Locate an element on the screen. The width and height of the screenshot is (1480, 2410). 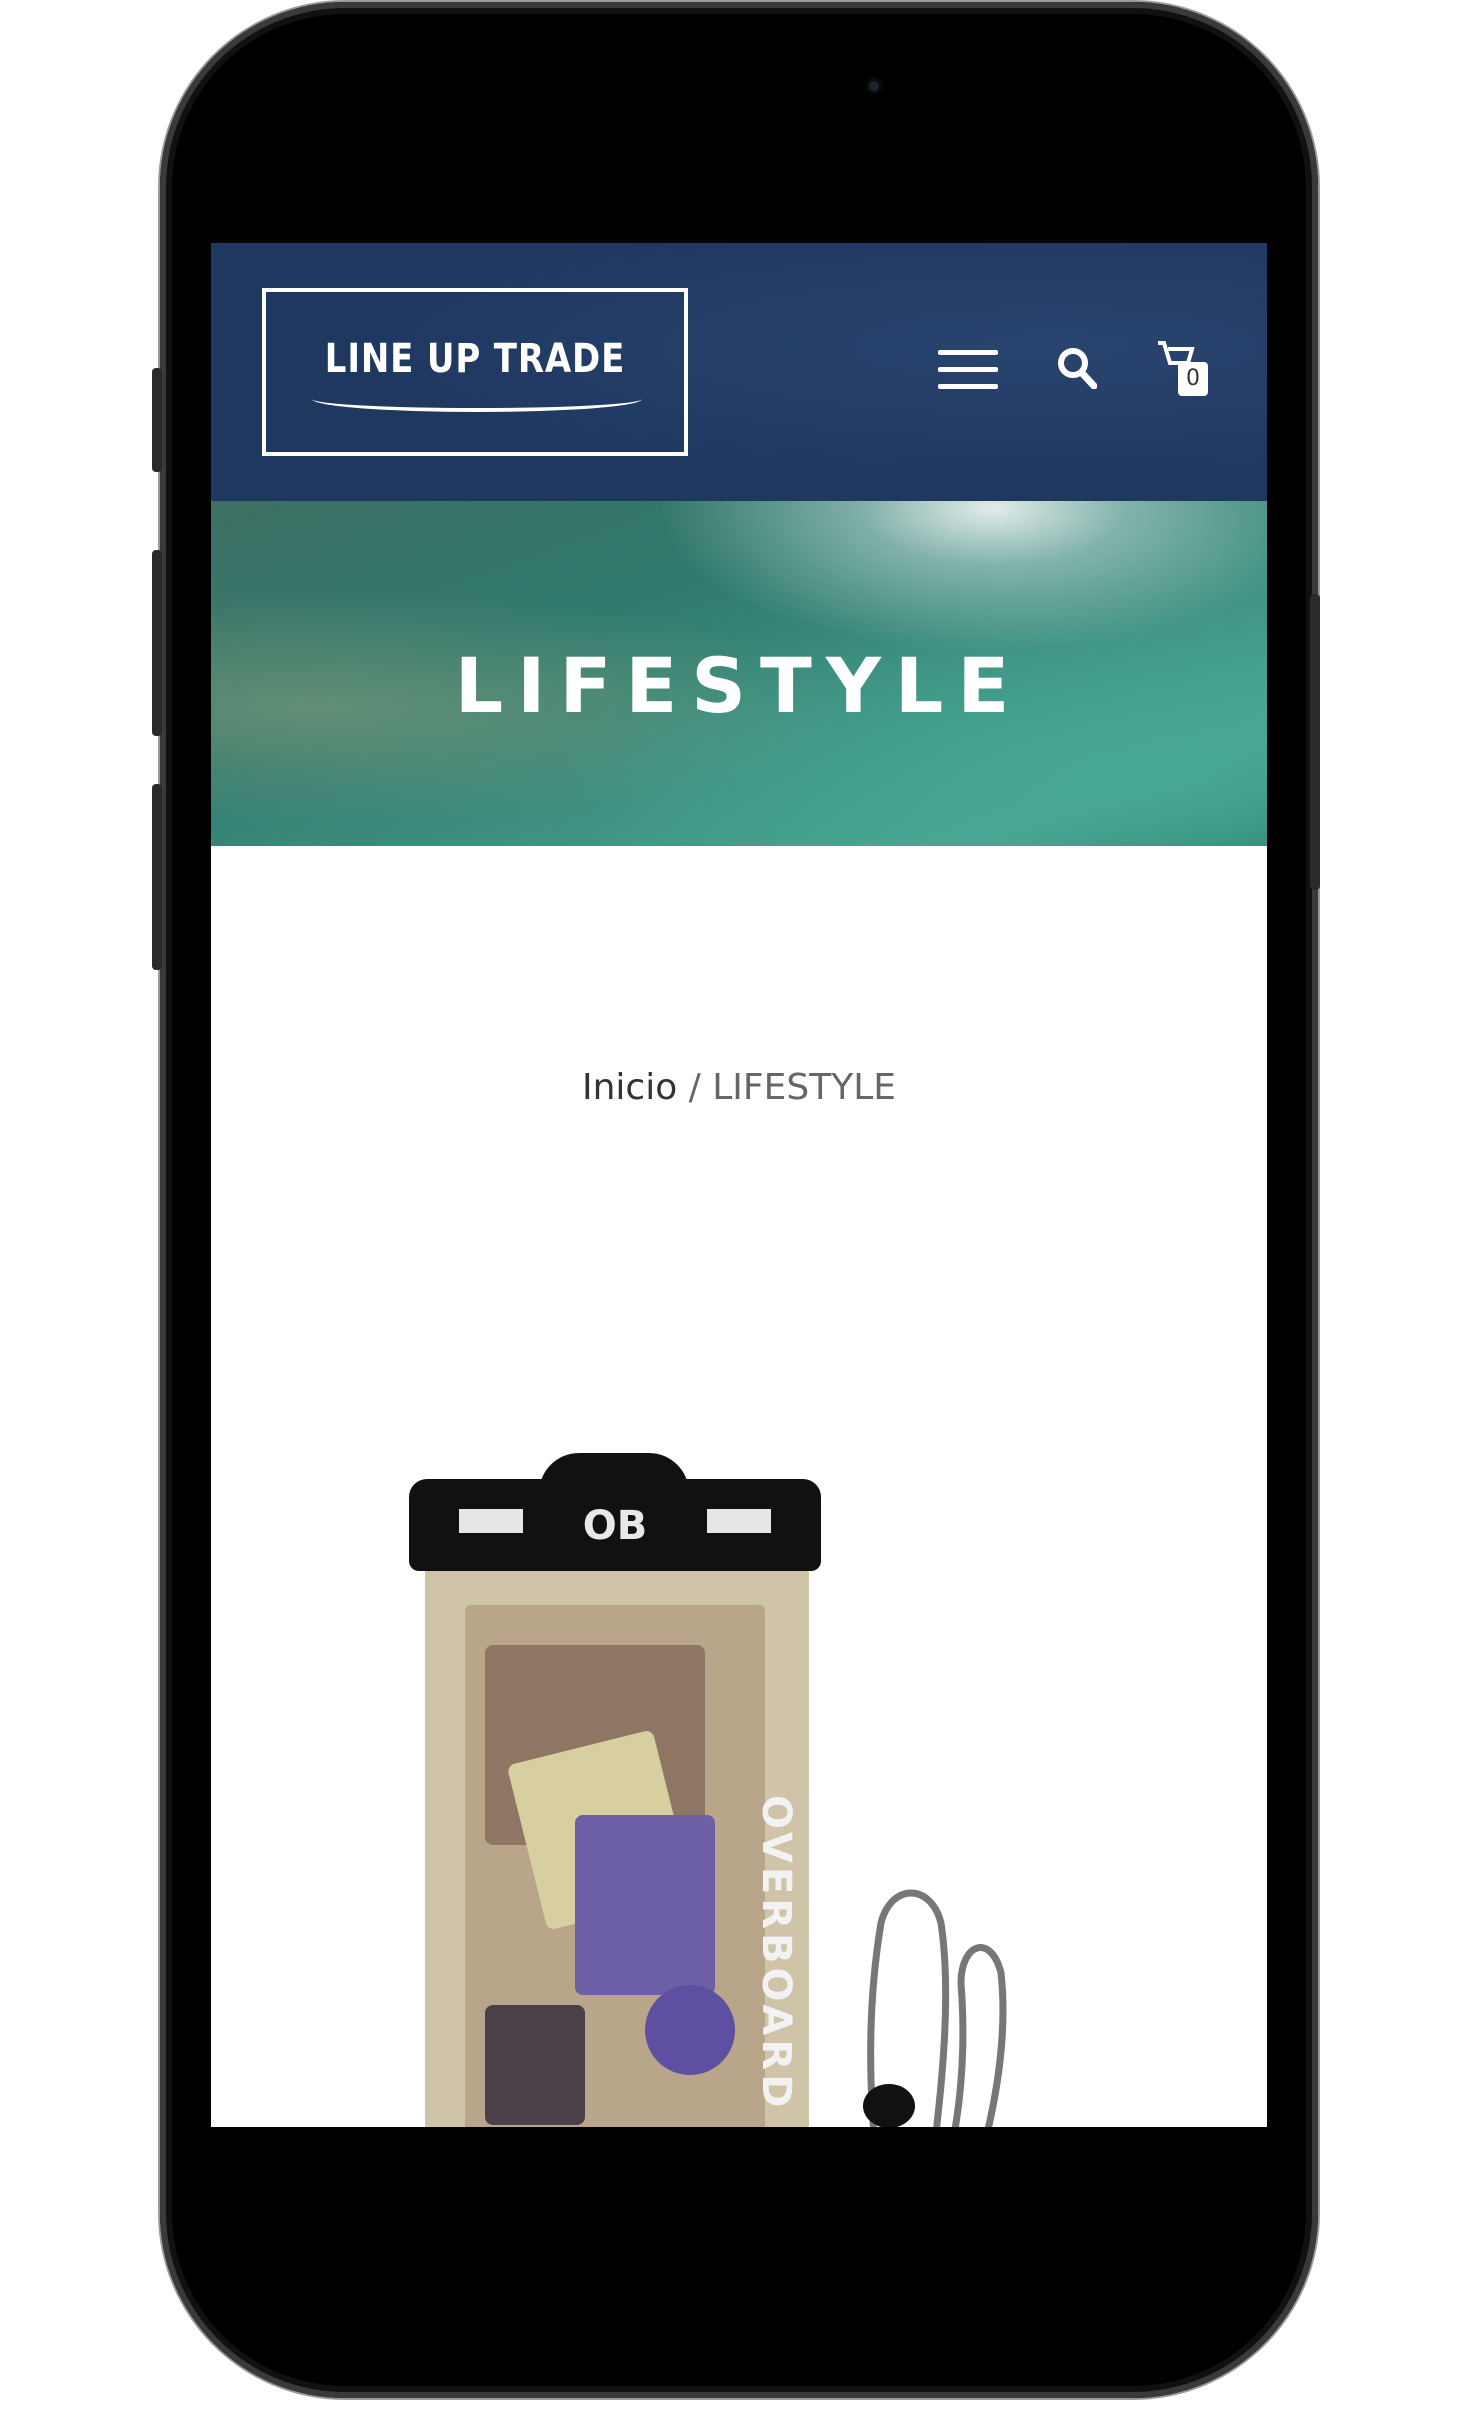
site-header: LINE UP TRADE 0 is located at coordinates (739, 372).